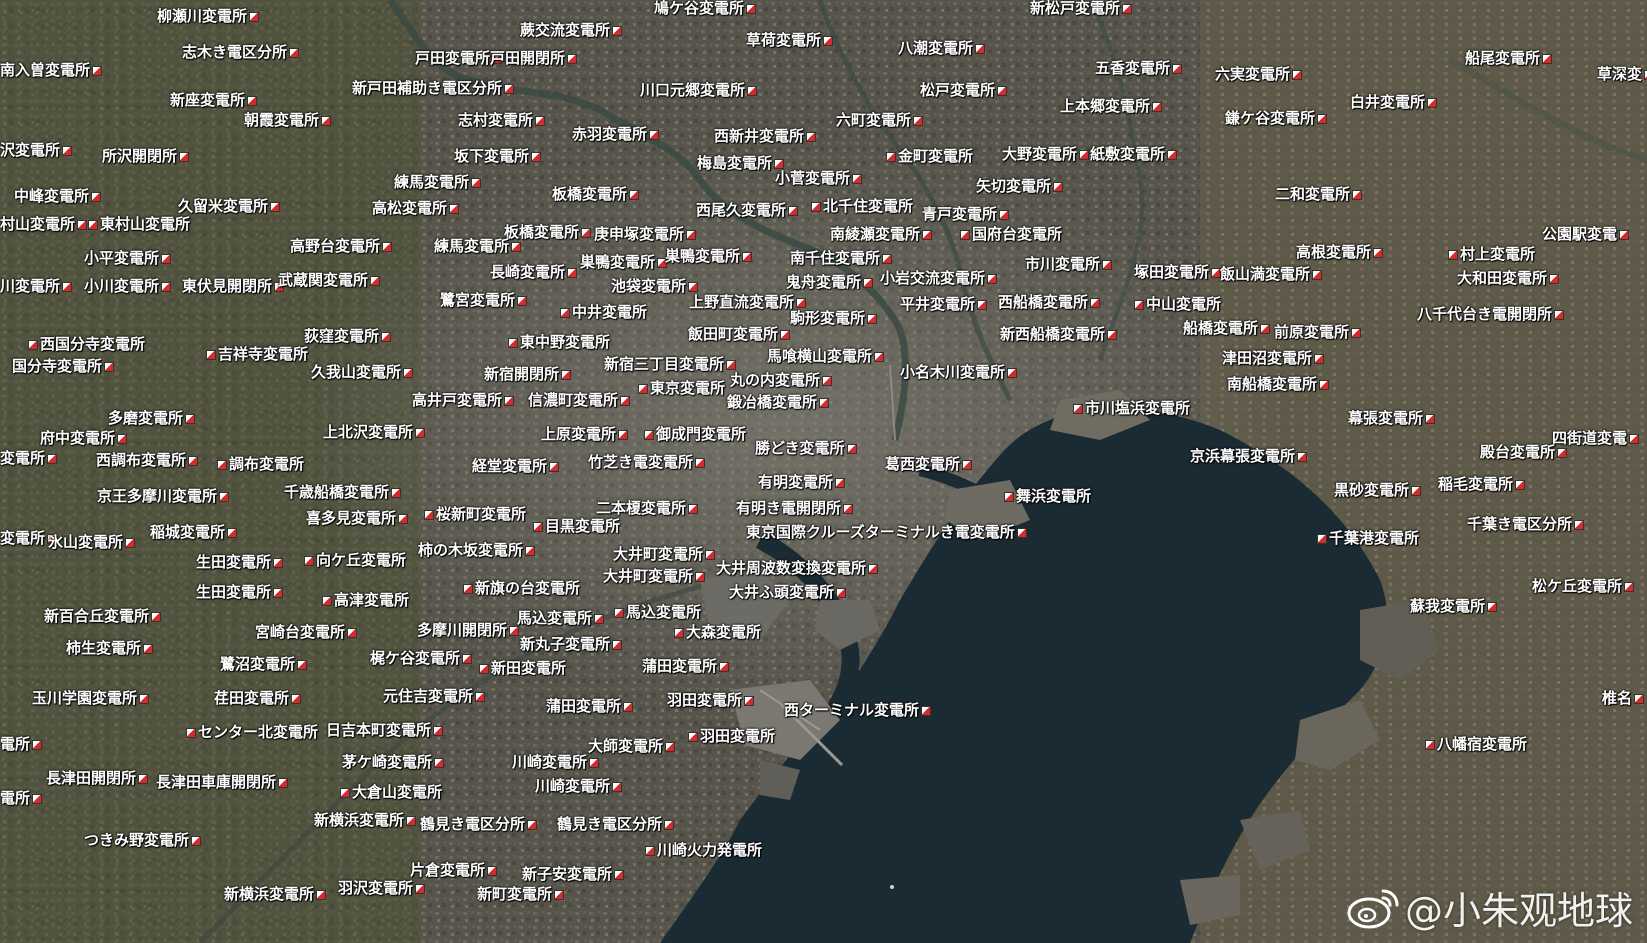 The image size is (1647, 943). Describe the element at coordinates (128, 258) in the screenshot. I see `substation-label: 小平変電所` at that location.